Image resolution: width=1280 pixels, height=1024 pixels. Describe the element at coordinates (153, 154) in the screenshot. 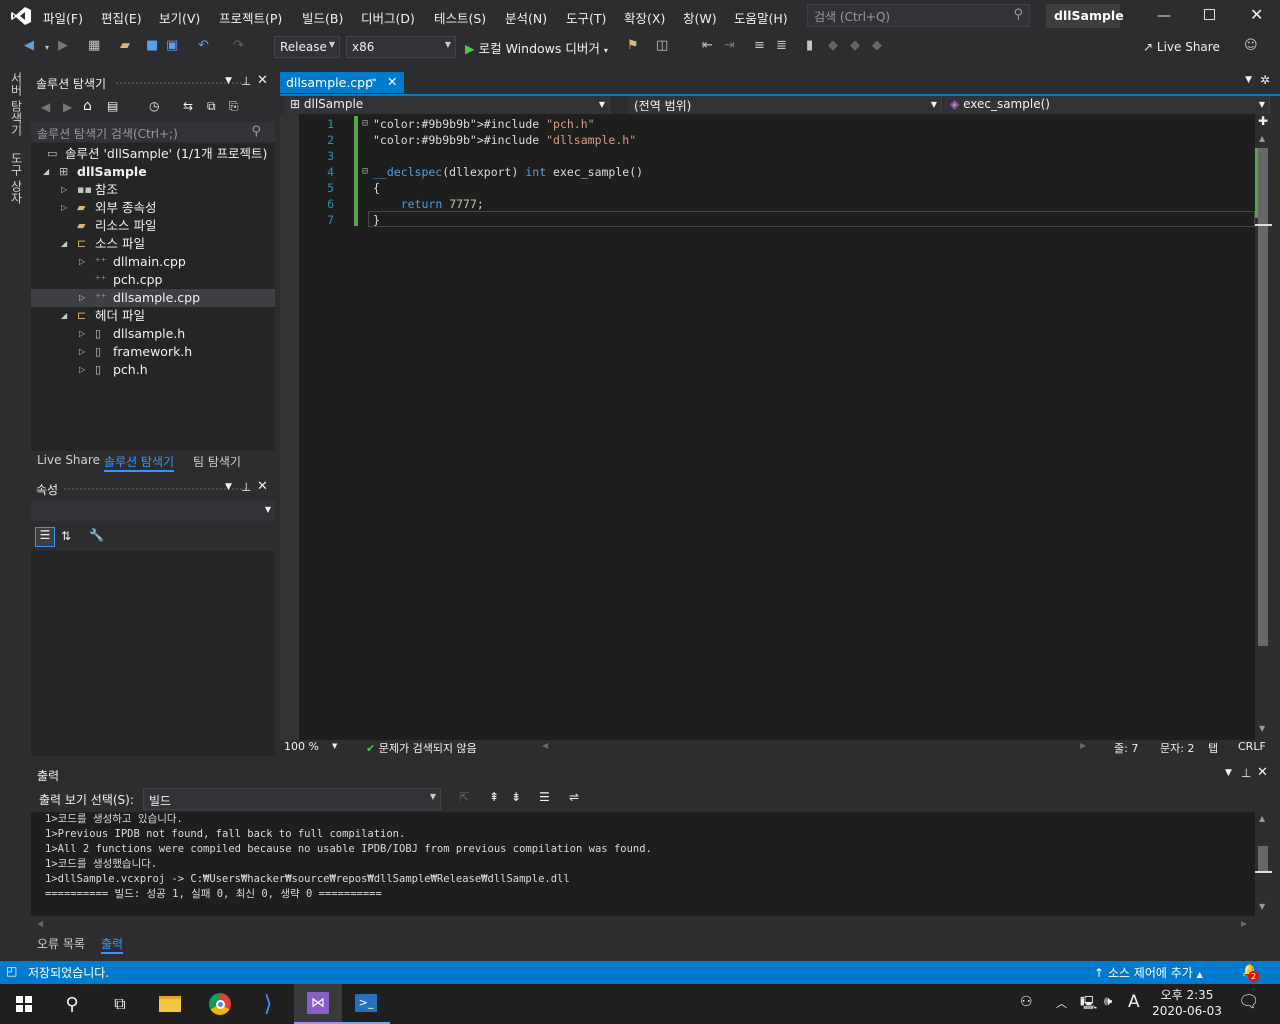

I see `tree-item: ▭ 솔루션 'dllSample' (1/1개 프로젝트)` at that location.